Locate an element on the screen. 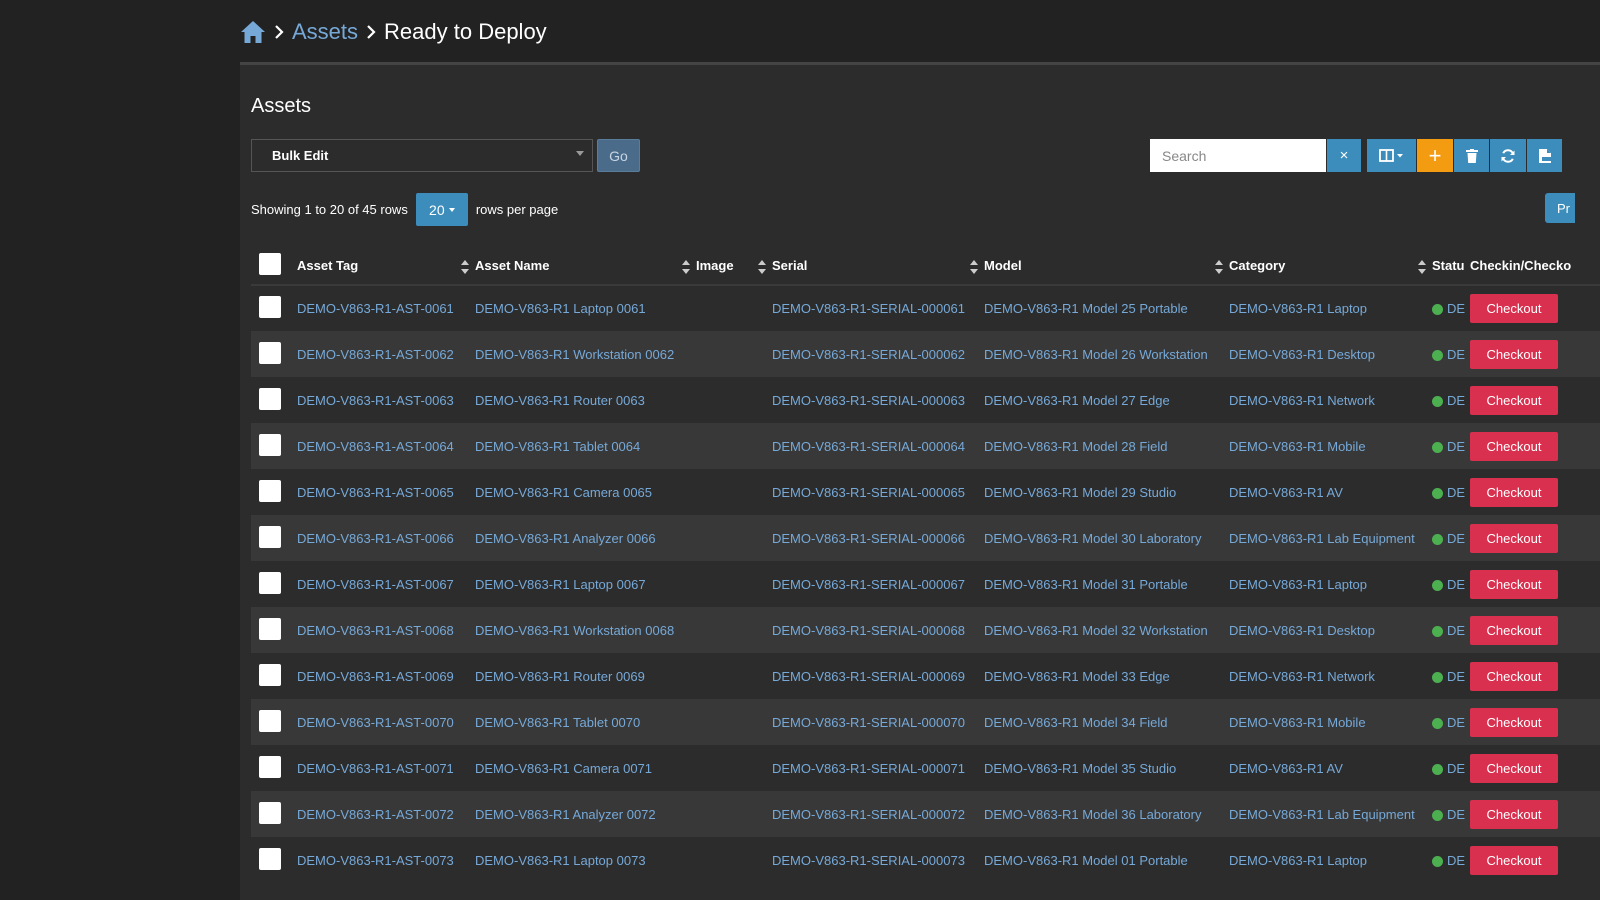 The image size is (1600, 900). columns-toggle-button is located at coordinates (1391, 155).